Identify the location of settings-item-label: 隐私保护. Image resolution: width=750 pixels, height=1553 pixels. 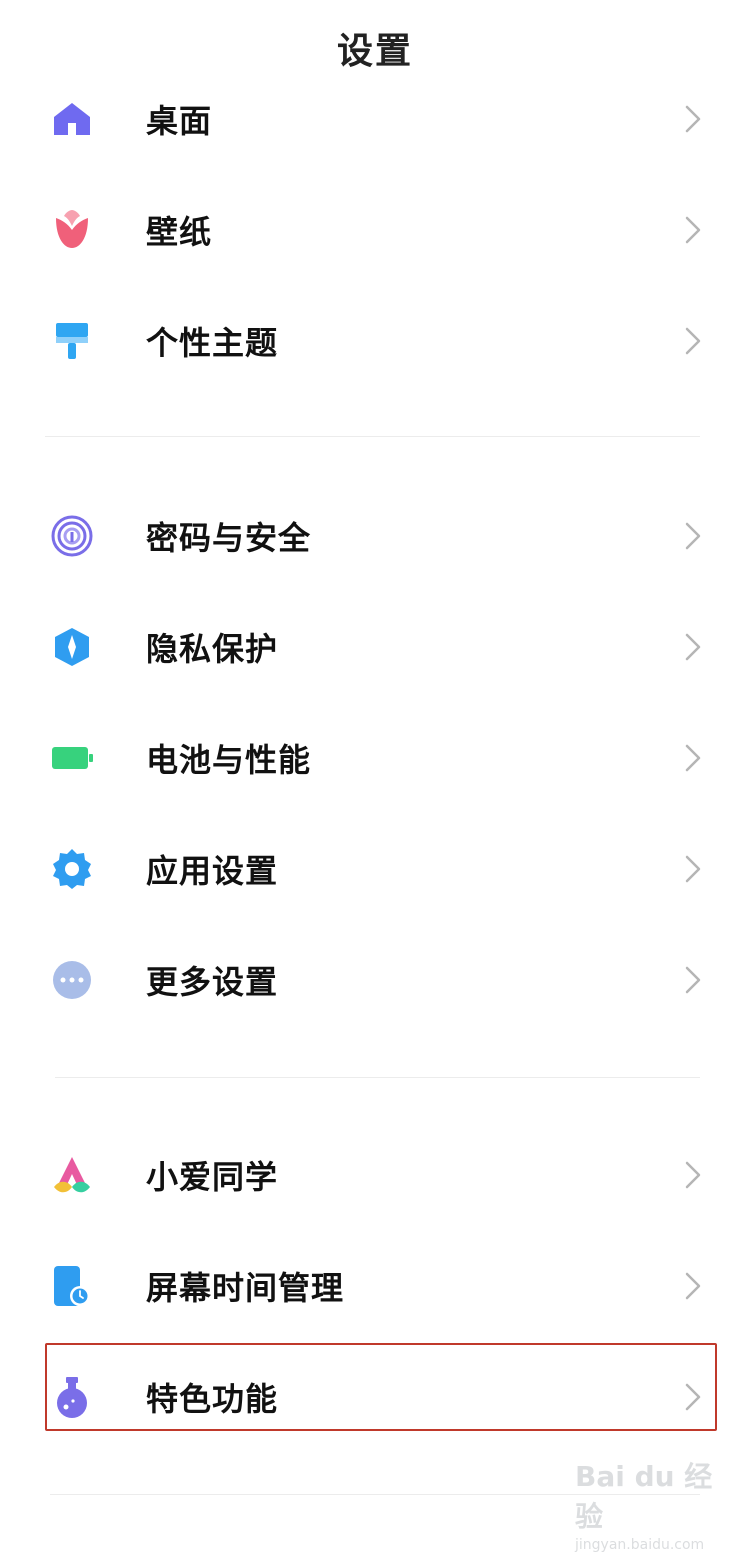
(212, 649).